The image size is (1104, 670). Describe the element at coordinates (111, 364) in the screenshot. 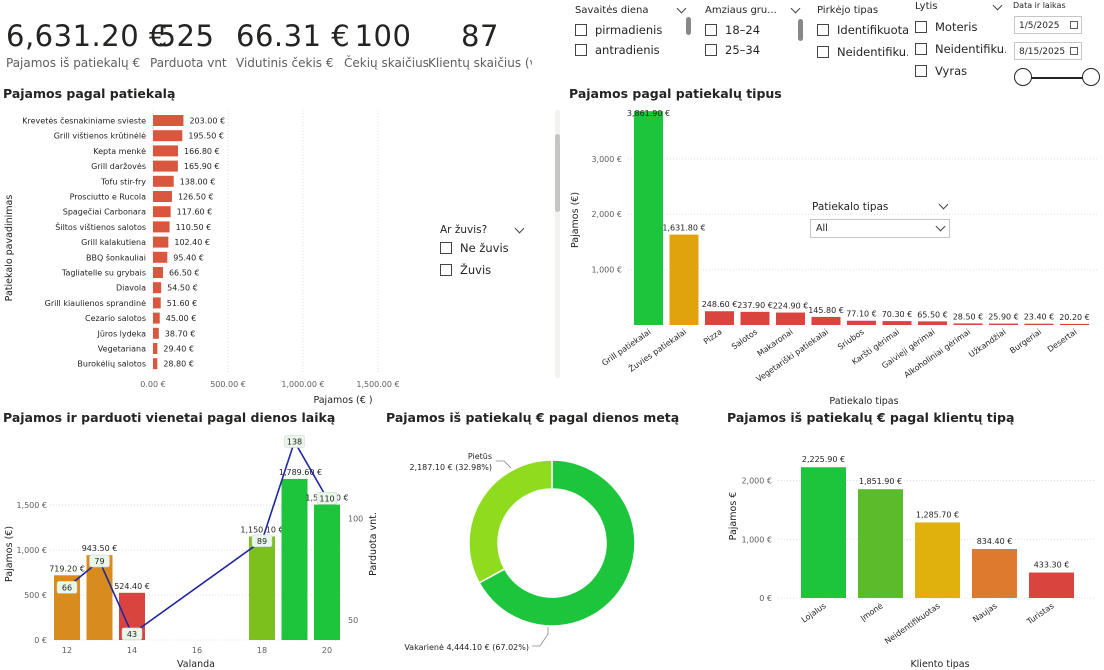

I see `y-tick-label: Burokėlių salotos` at that location.